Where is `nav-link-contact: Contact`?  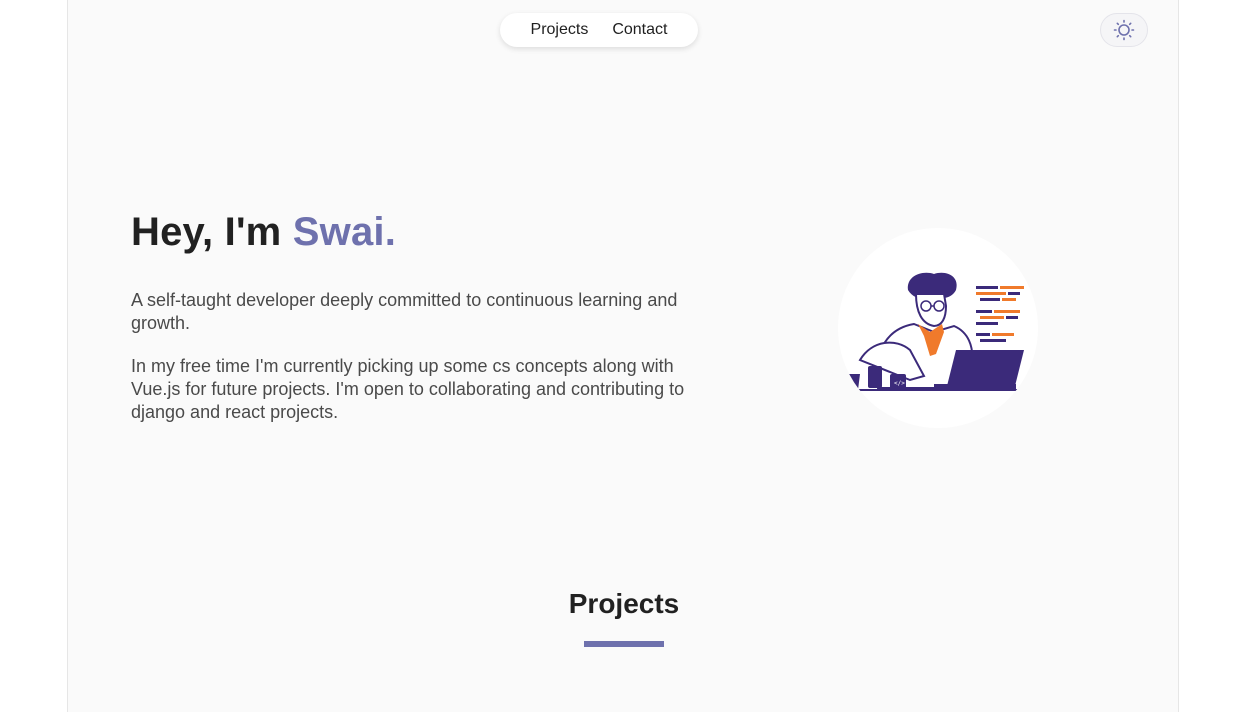
nav-link-contact: Contact is located at coordinates (639, 30).